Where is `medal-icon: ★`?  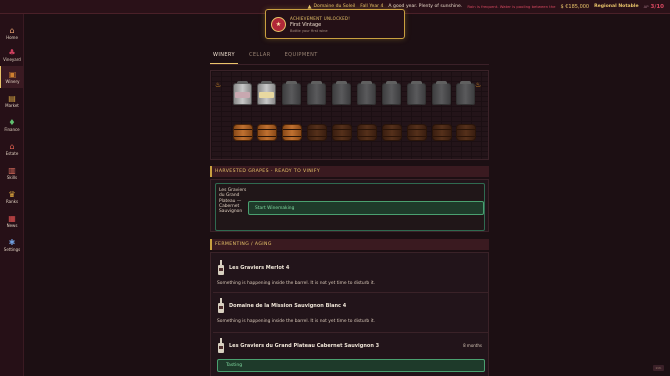
medal-icon: ★ is located at coordinates (278, 24).